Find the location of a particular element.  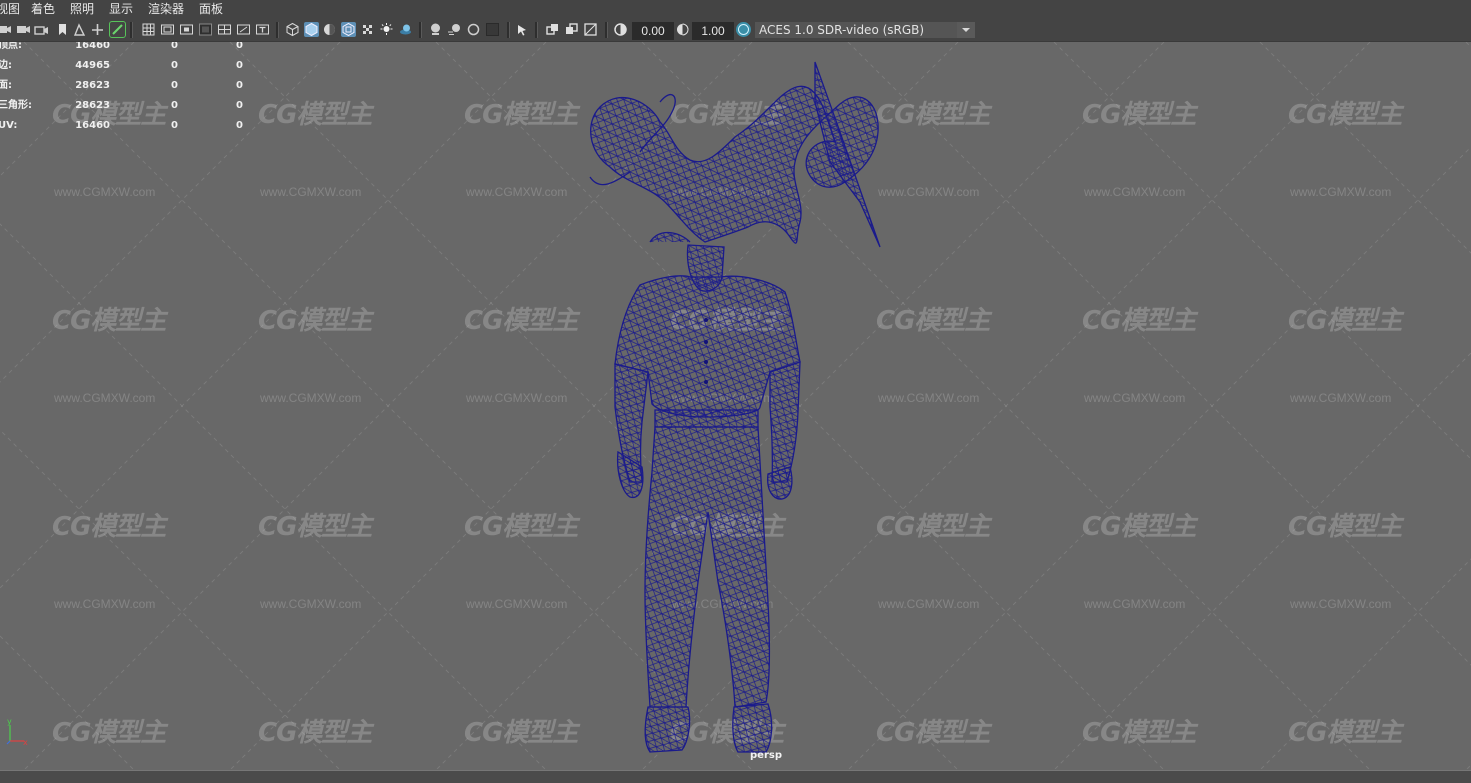

axis-y-label: y is located at coordinates (9, 721).